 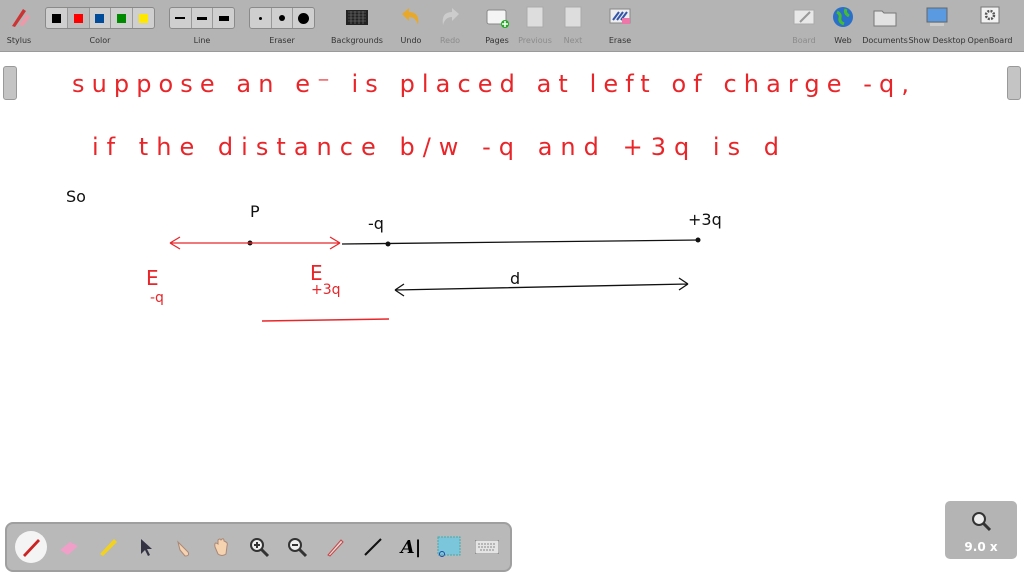 I want to click on selector-tool, so click(x=145, y=547).